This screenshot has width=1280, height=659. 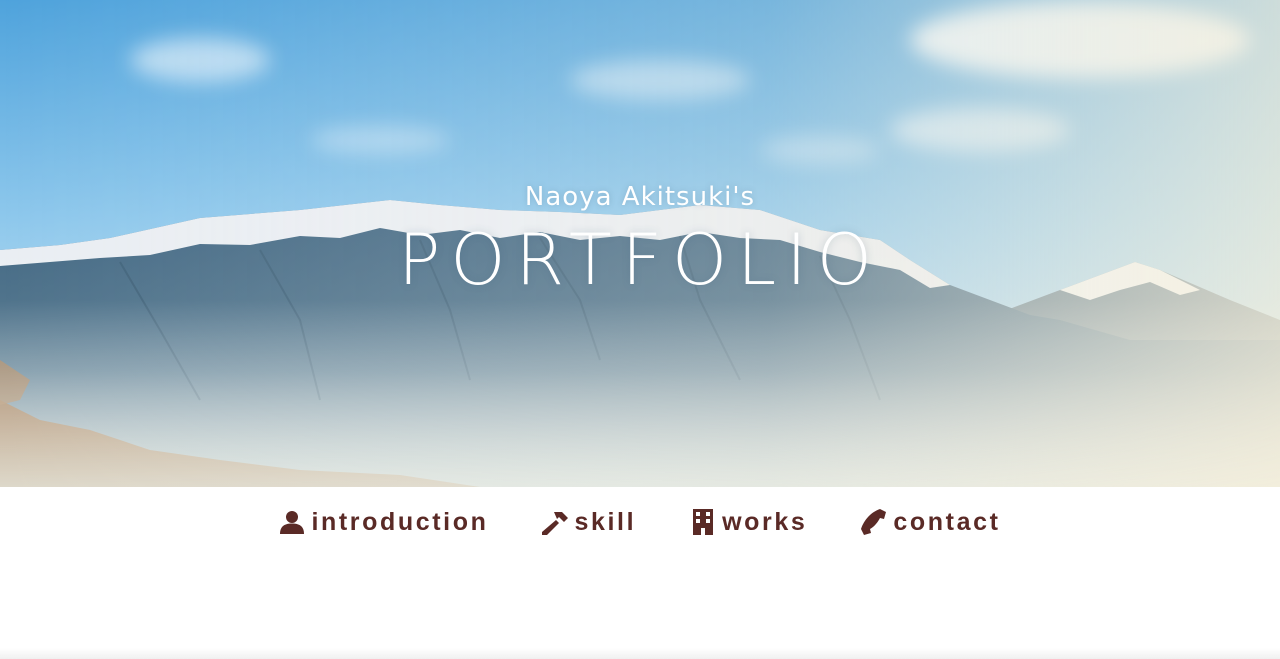 What do you see at coordinates (292, 522) in the screenshot?
I see `user-icon` at bounding box center [292, 522].